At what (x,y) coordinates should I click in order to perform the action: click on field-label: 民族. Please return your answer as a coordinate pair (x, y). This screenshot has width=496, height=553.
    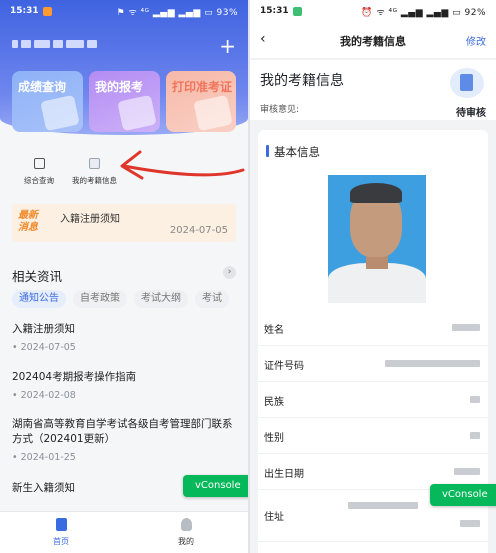
    Looking at the image, I should click on (274, 402).